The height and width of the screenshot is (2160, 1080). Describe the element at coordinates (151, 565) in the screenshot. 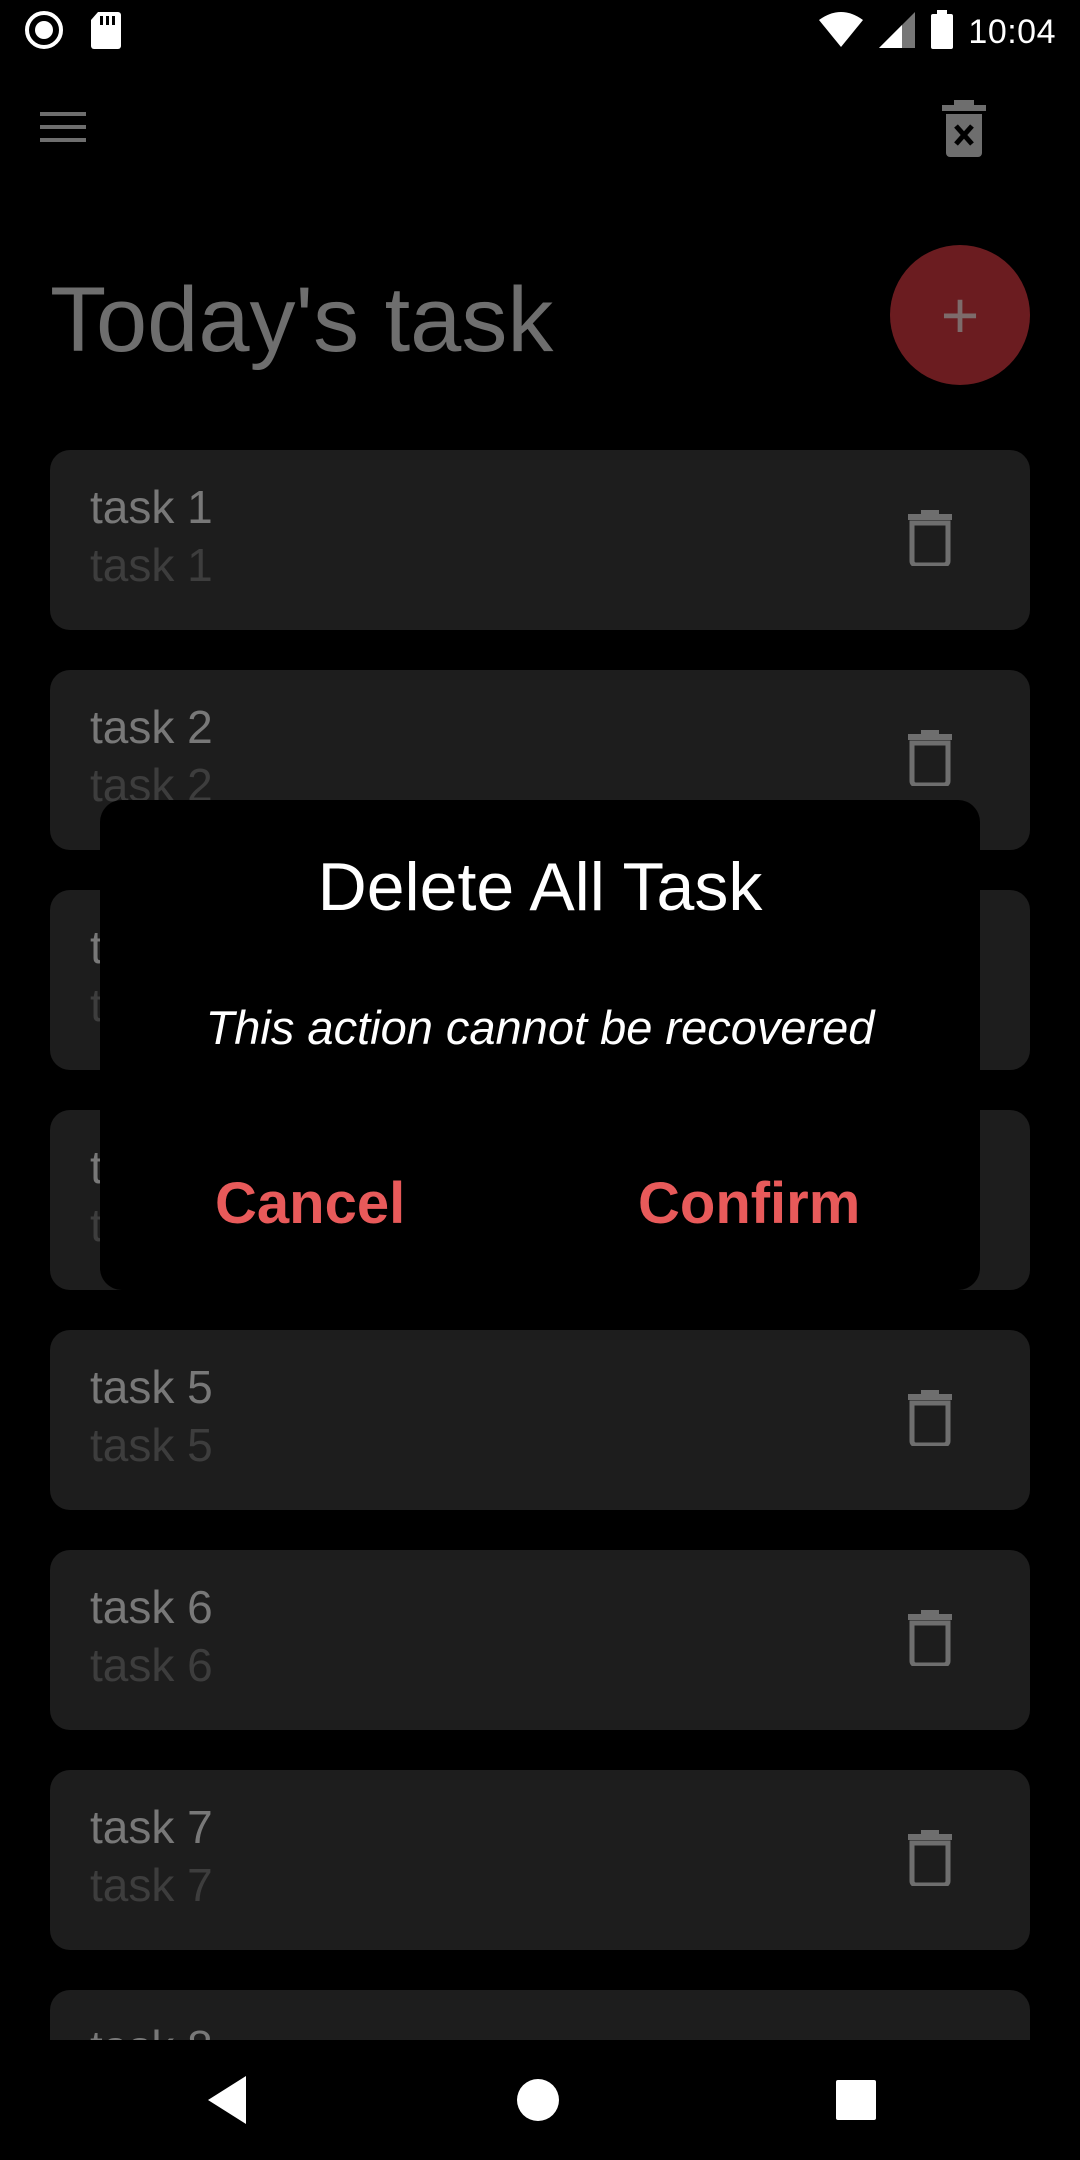

I see `task-subtitle: task 1` at that location.